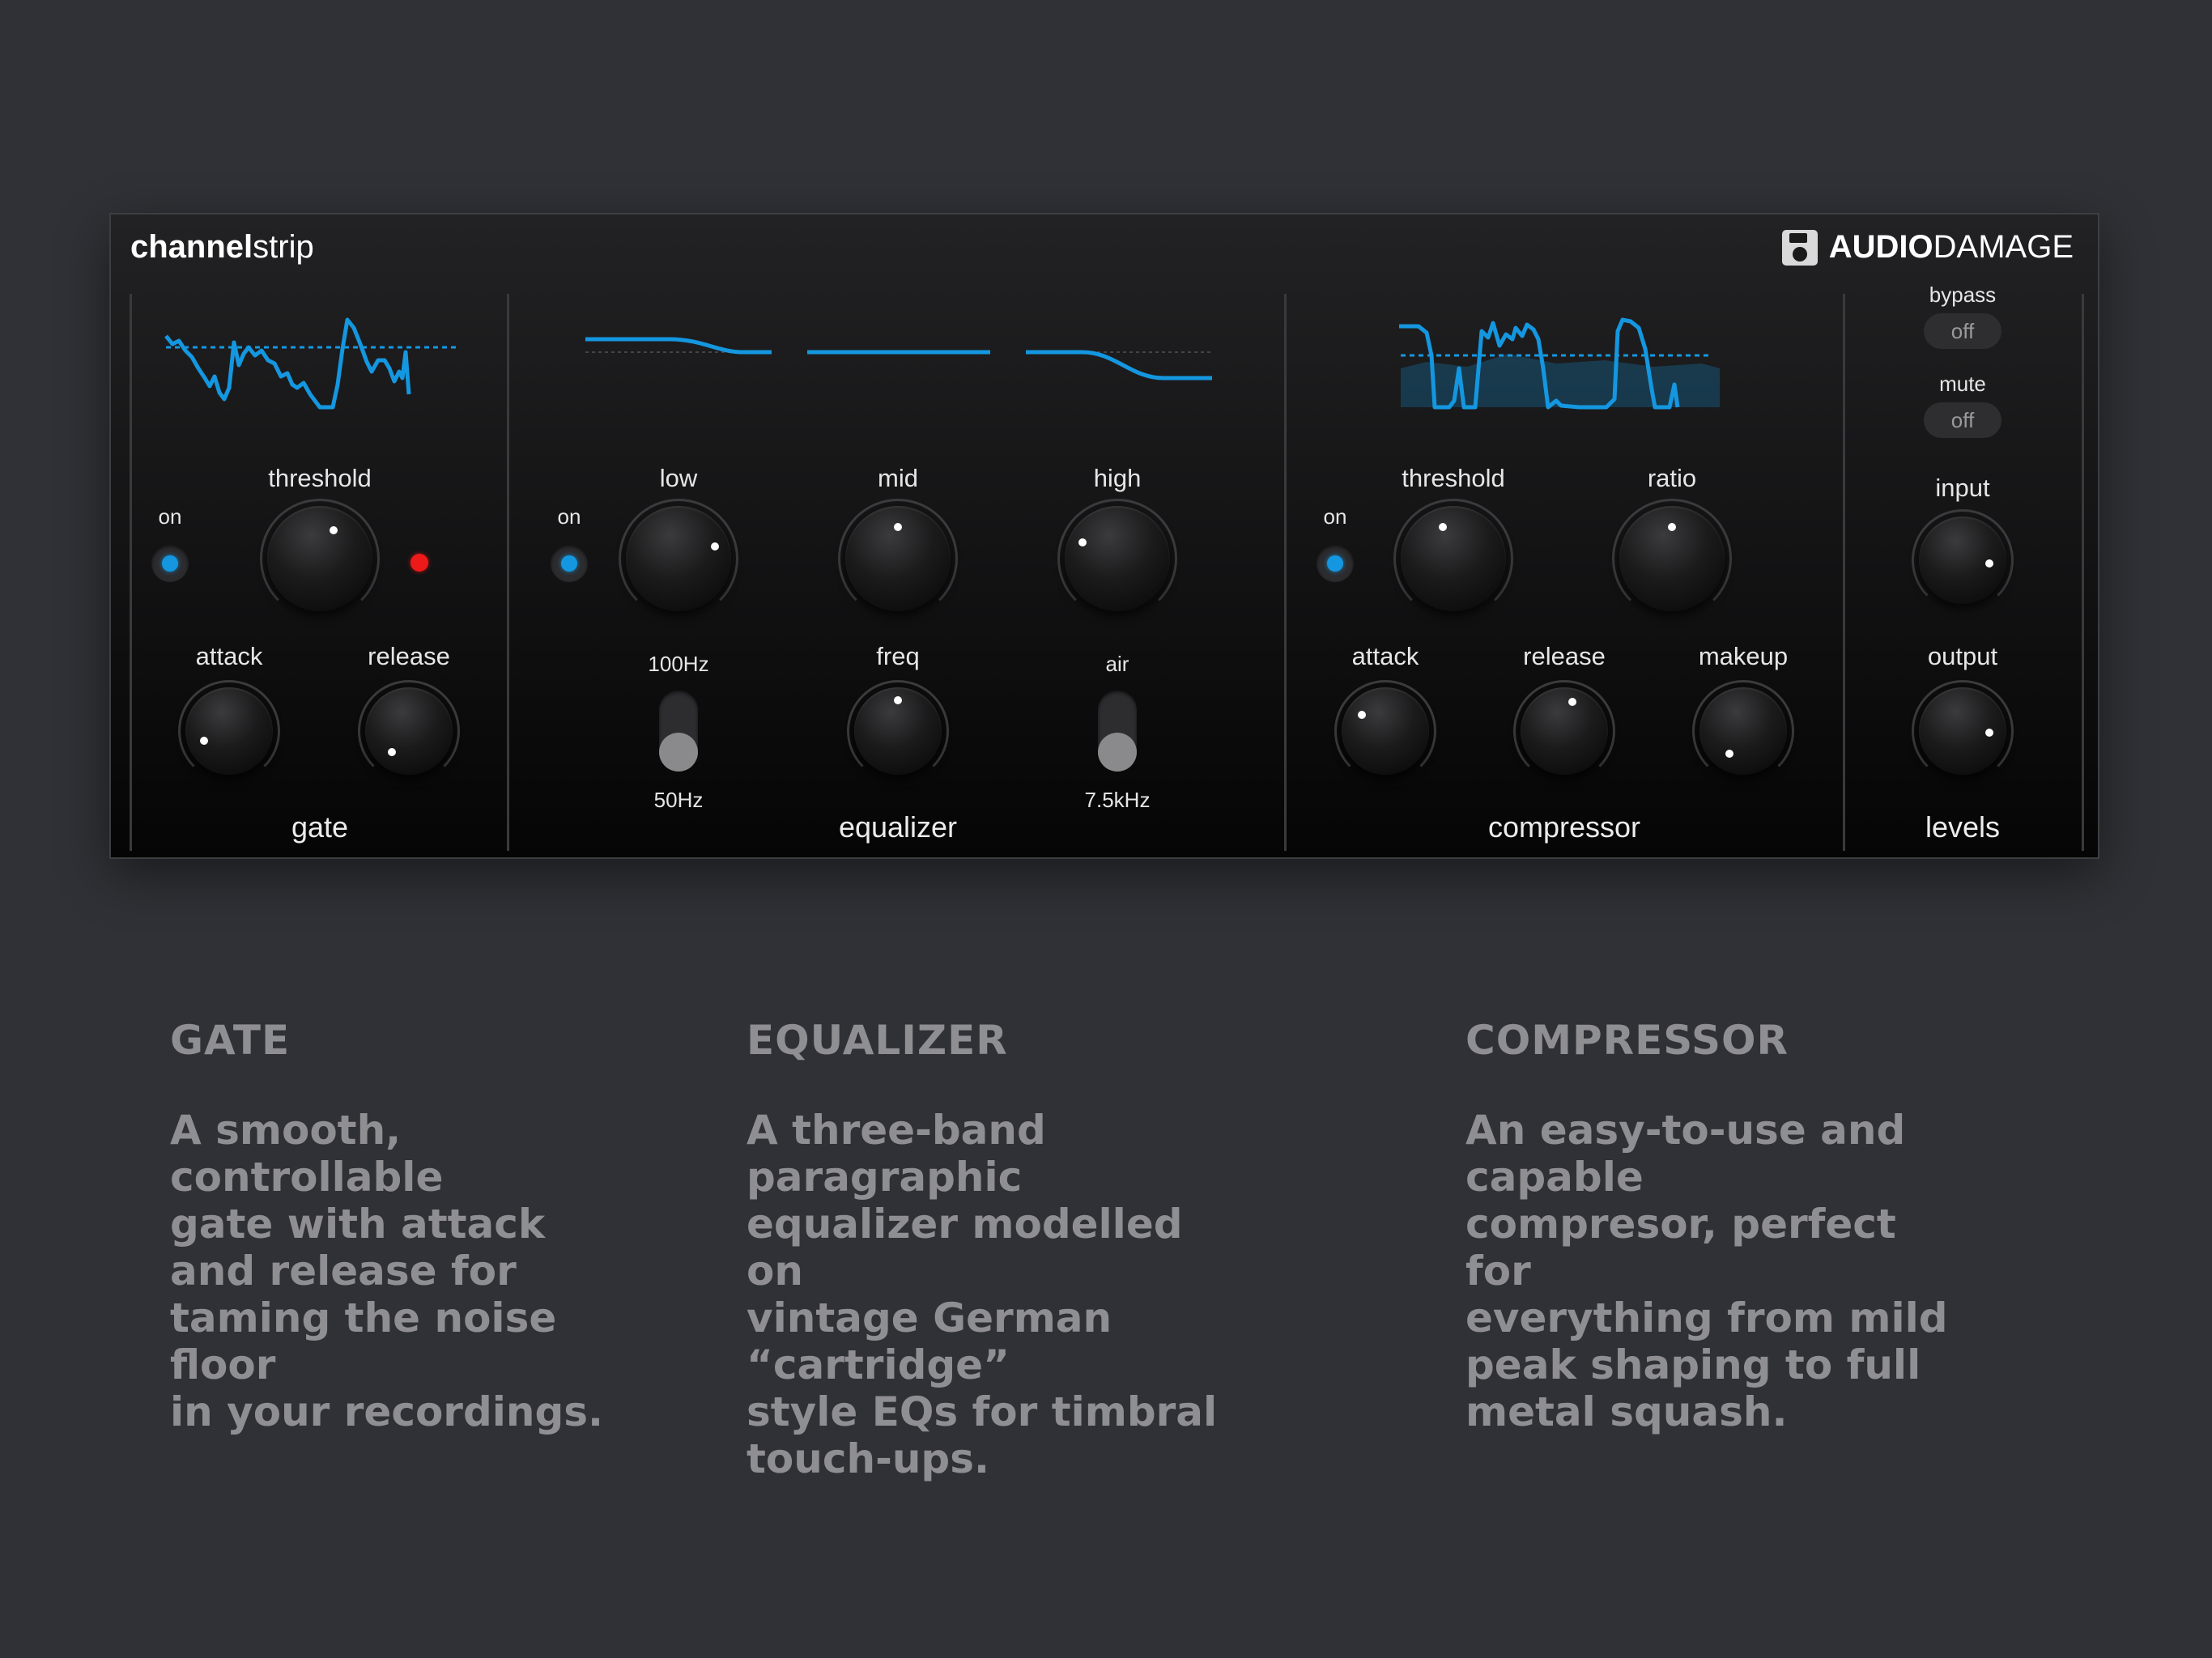  I want to click on gate-waveform-display, so click(312, 363).